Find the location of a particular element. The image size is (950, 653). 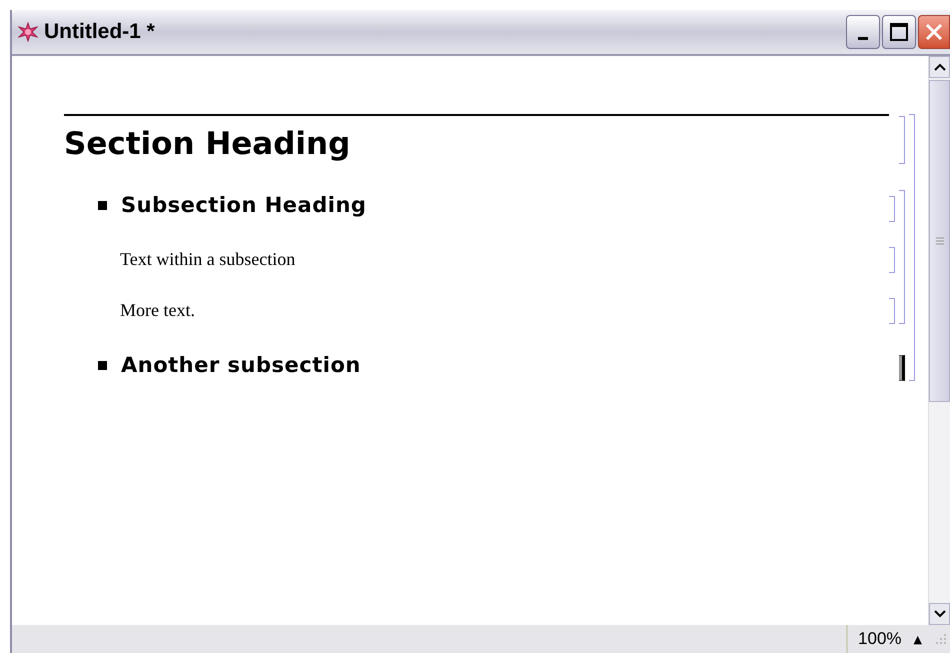

scroll-down-button is located at coordinates (939, 614).